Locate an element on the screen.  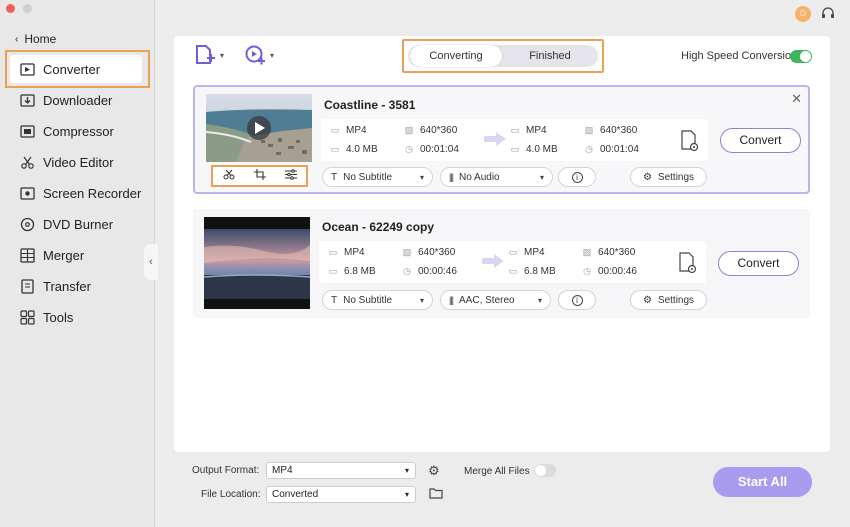
file-settings-icon is located at coordinates (690, 141).